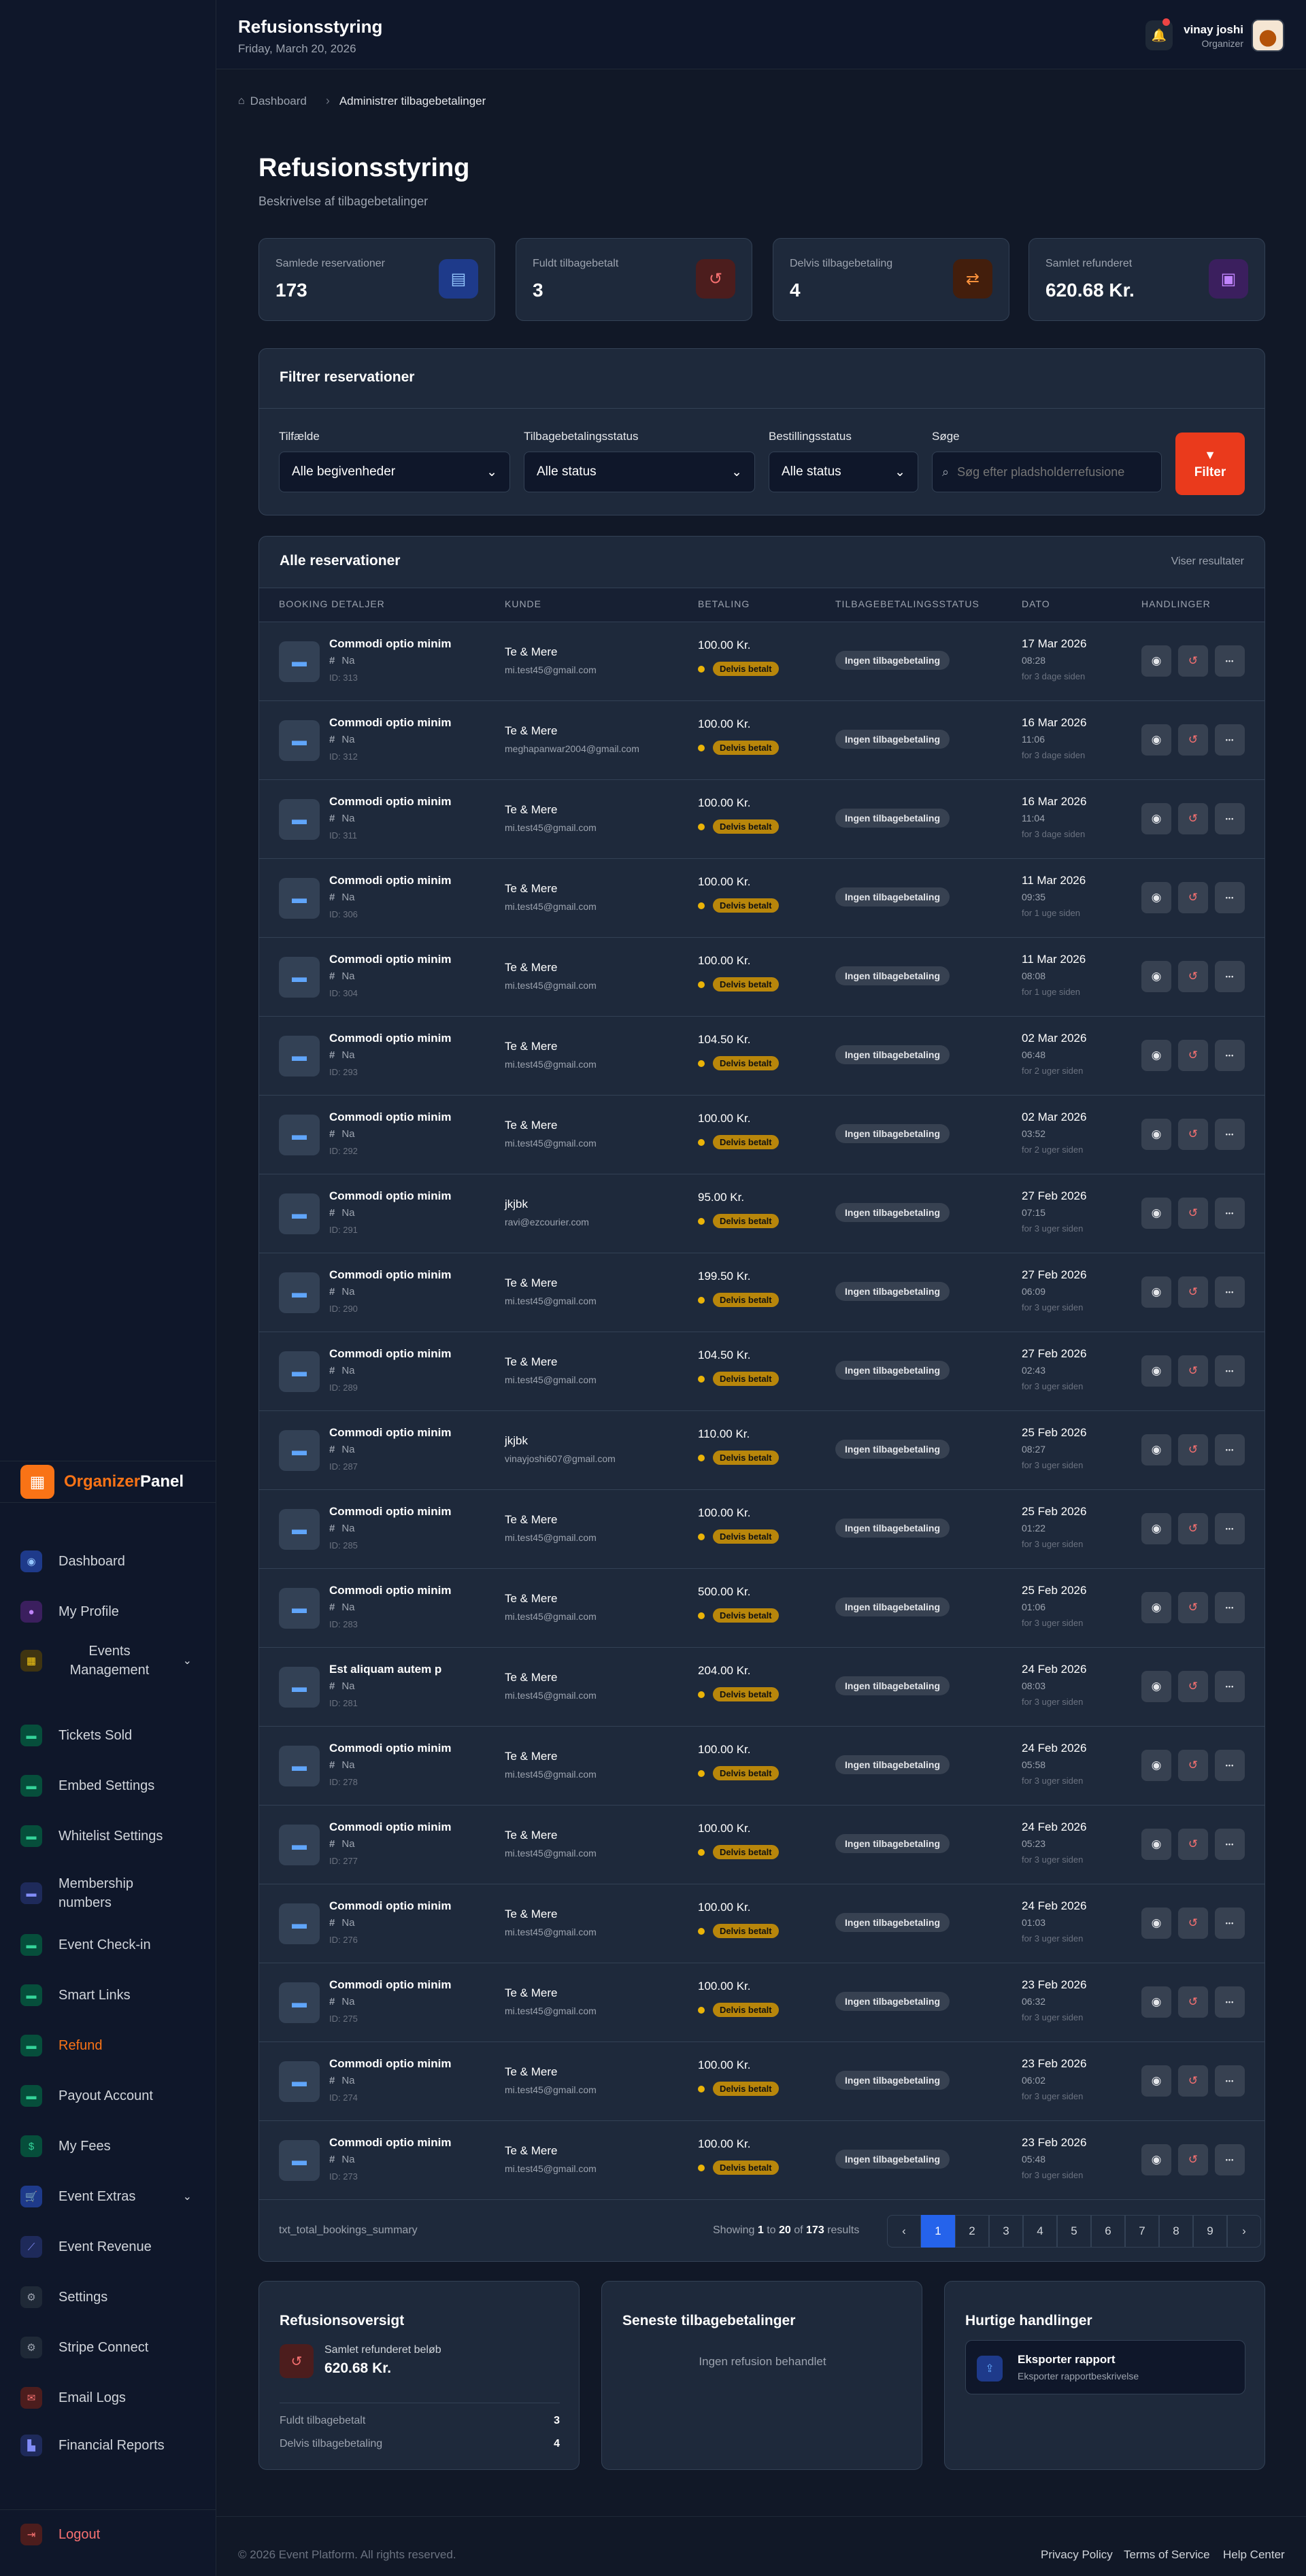 This screenshot has width=1306, height=2576. Describe the element at coordinates (112, 2297) in the screenshot. I see `sidebar-item-settings: ⚙ Settings` at that location.